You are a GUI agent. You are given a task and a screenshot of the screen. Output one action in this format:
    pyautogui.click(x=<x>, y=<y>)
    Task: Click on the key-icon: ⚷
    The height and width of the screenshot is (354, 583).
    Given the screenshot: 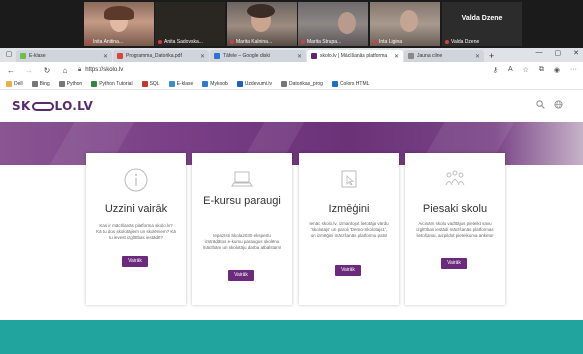 What is the action you would take?
    pyautogui.click(x=495, y=70)
    